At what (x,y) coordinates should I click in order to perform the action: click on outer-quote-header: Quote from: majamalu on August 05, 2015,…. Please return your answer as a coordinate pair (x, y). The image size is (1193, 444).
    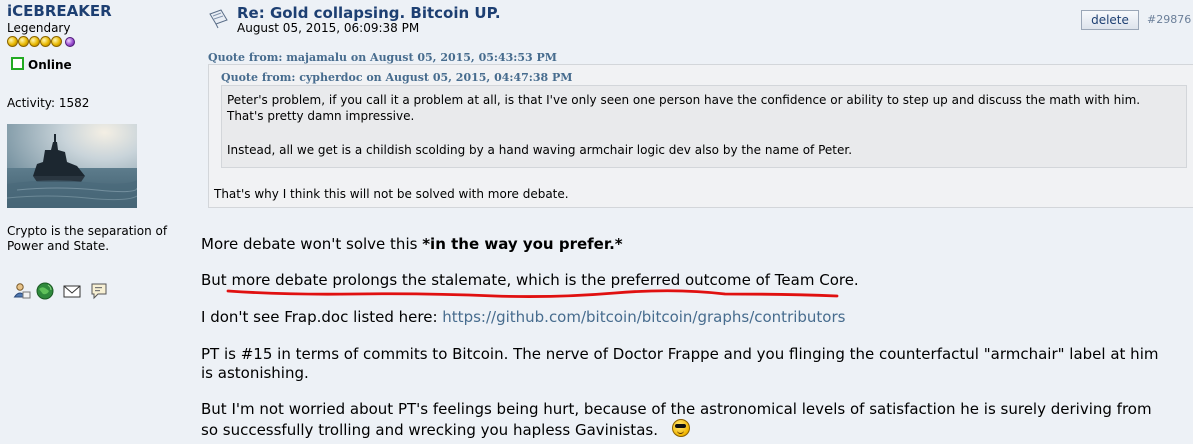
    Looking at the image, I should click on (382, 57).